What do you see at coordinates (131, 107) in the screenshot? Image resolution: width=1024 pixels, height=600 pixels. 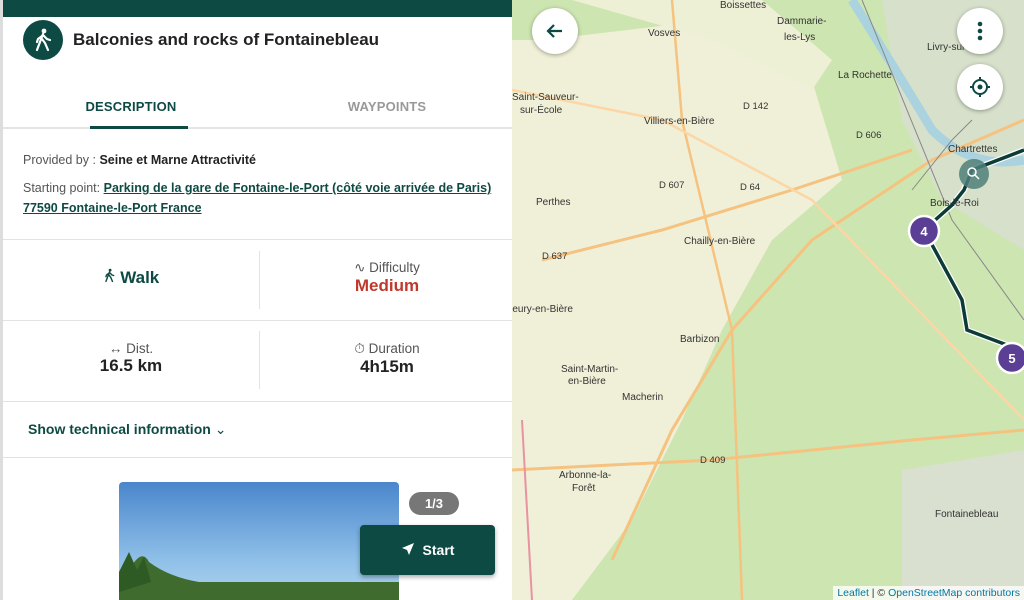 I see `tab-description: DESCRIPTION` at bounding box center [131, 107].